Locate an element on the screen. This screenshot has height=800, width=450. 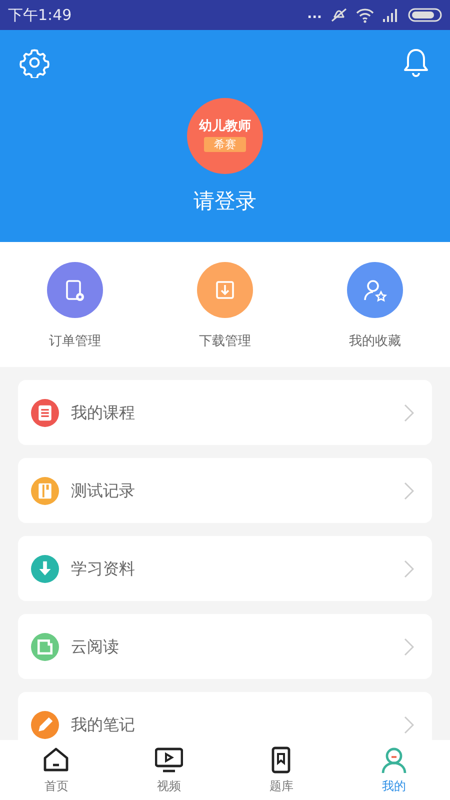
video-screen-icon is located at coordinates (168, 760).